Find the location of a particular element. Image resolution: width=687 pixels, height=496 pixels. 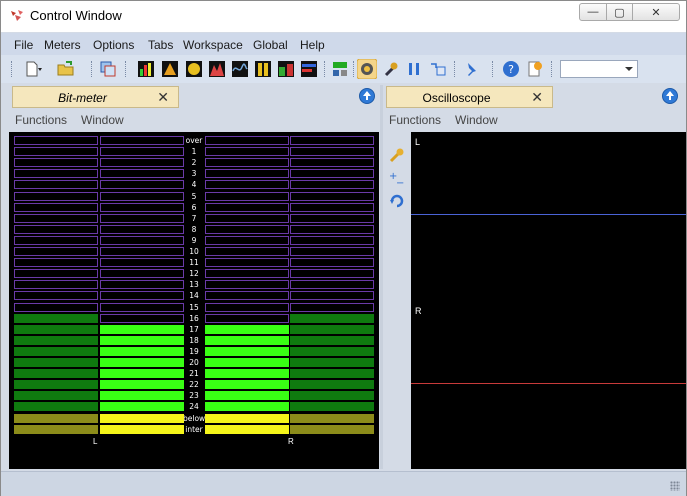

input-icon is located at coordinates (438, 69).